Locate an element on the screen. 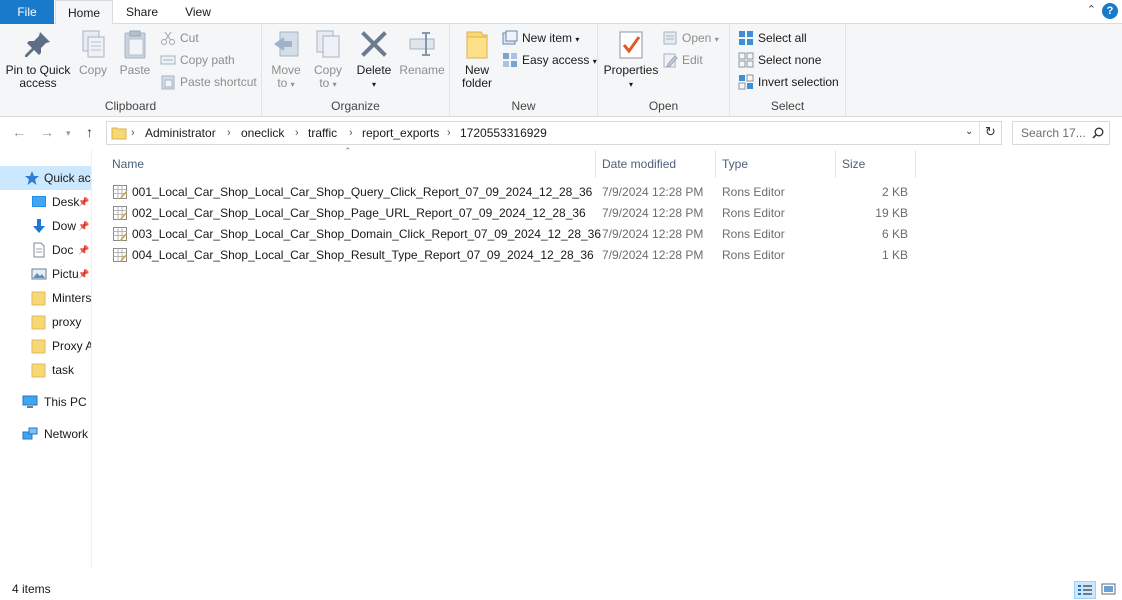 Image resolution: width=1122 pixels, height=600 pixels. nav-quick-access-label: Quick ac is located at coordinates (67, 178).